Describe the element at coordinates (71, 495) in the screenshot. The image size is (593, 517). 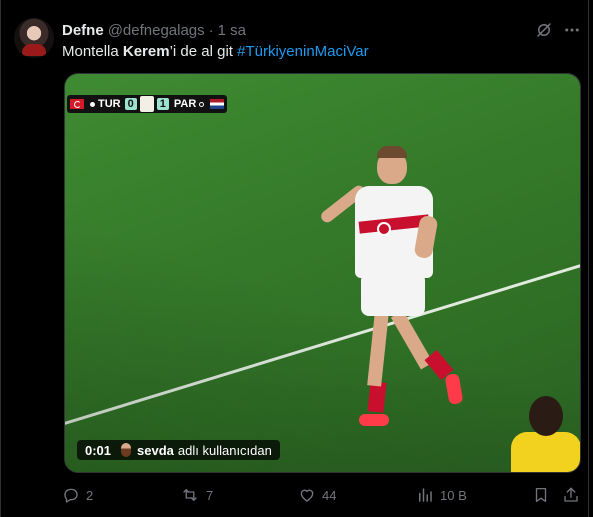
I see `reply-icon` at that location.